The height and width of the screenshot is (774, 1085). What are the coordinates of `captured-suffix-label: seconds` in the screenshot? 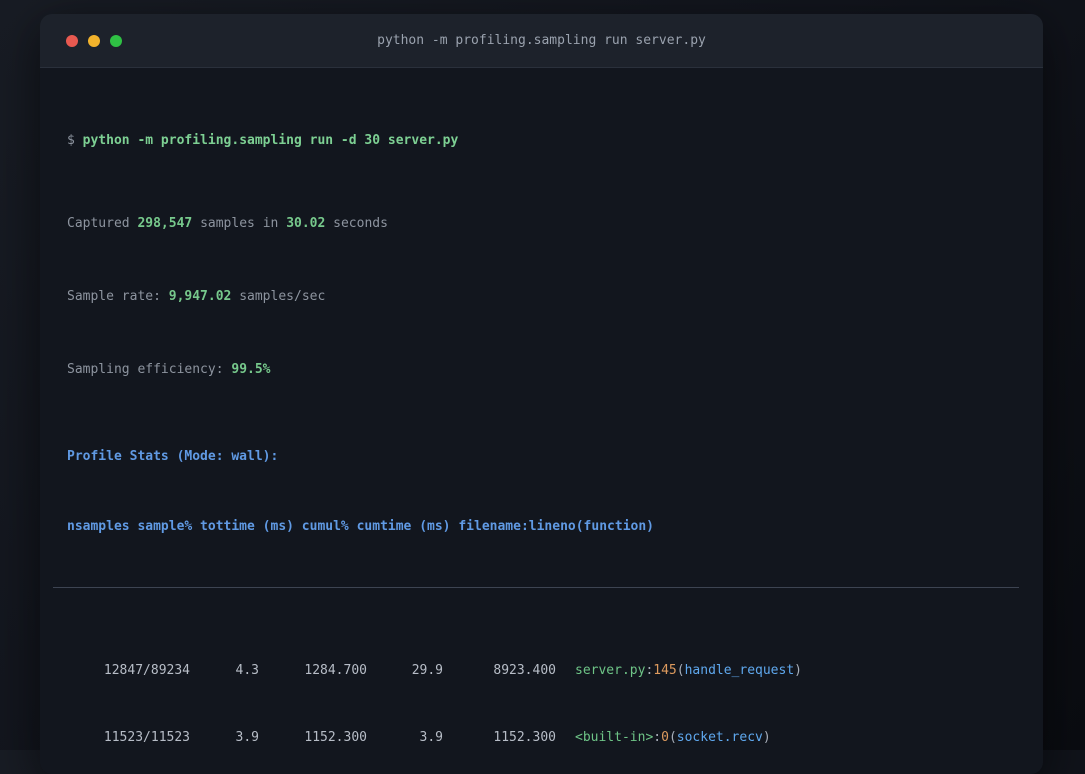 It's located at (360, 223).